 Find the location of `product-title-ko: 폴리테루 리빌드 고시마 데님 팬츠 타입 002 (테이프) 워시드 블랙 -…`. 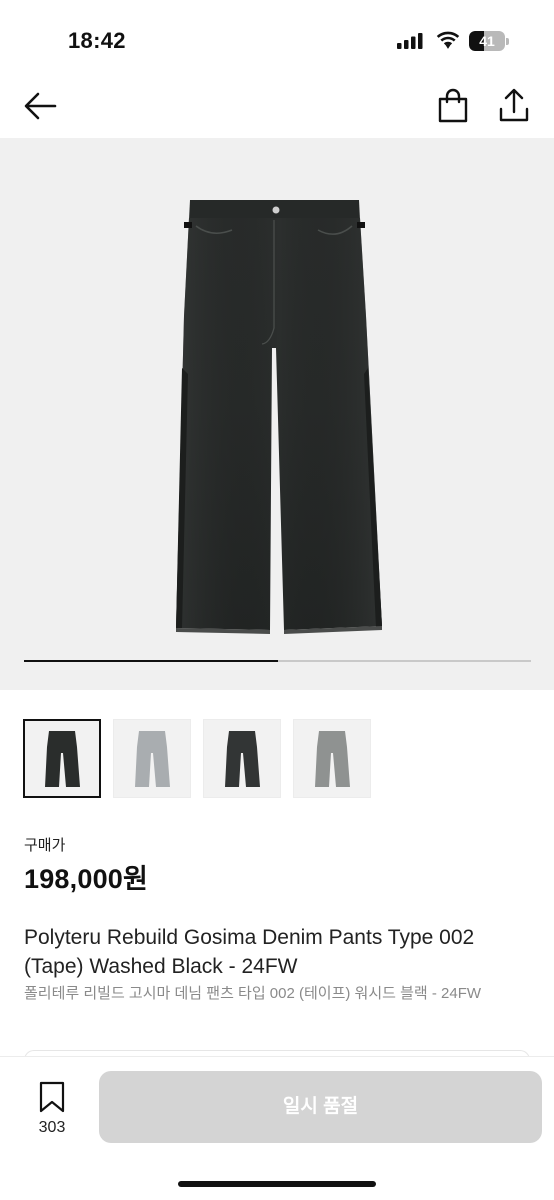

product-title-ko: 폴리테루 리빌드 고시마 데님 팬츠 타입 002 (테이프) 워시드 블랙 -… is located at coordinates (253, 993).